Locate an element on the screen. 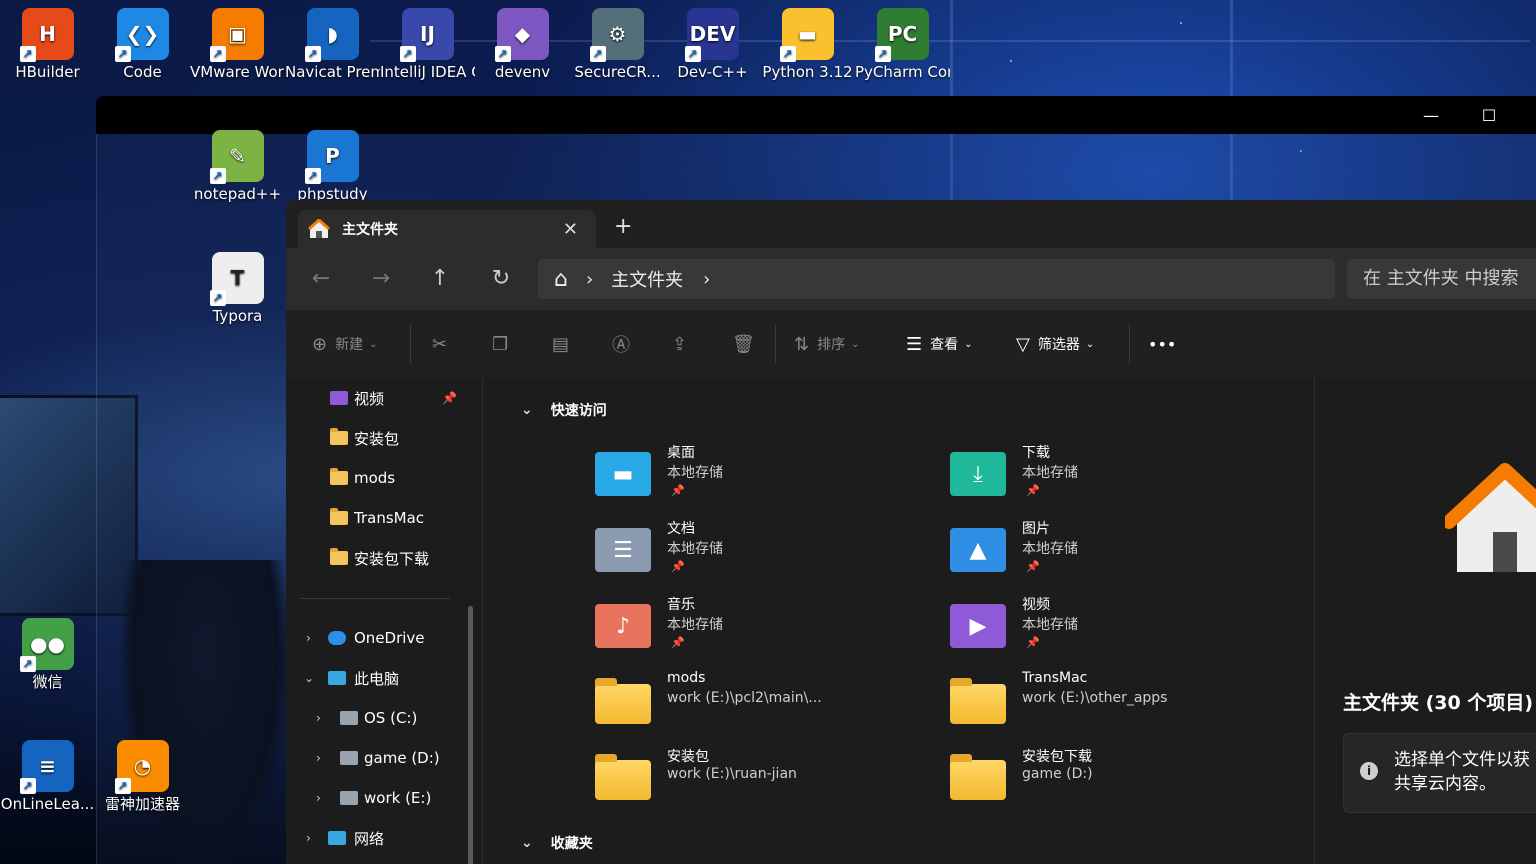 The width and height of the screenshot is (1536, 864). filter-button: ▽ 筛选器 ⌄ is located at coordinates (1055, 344).